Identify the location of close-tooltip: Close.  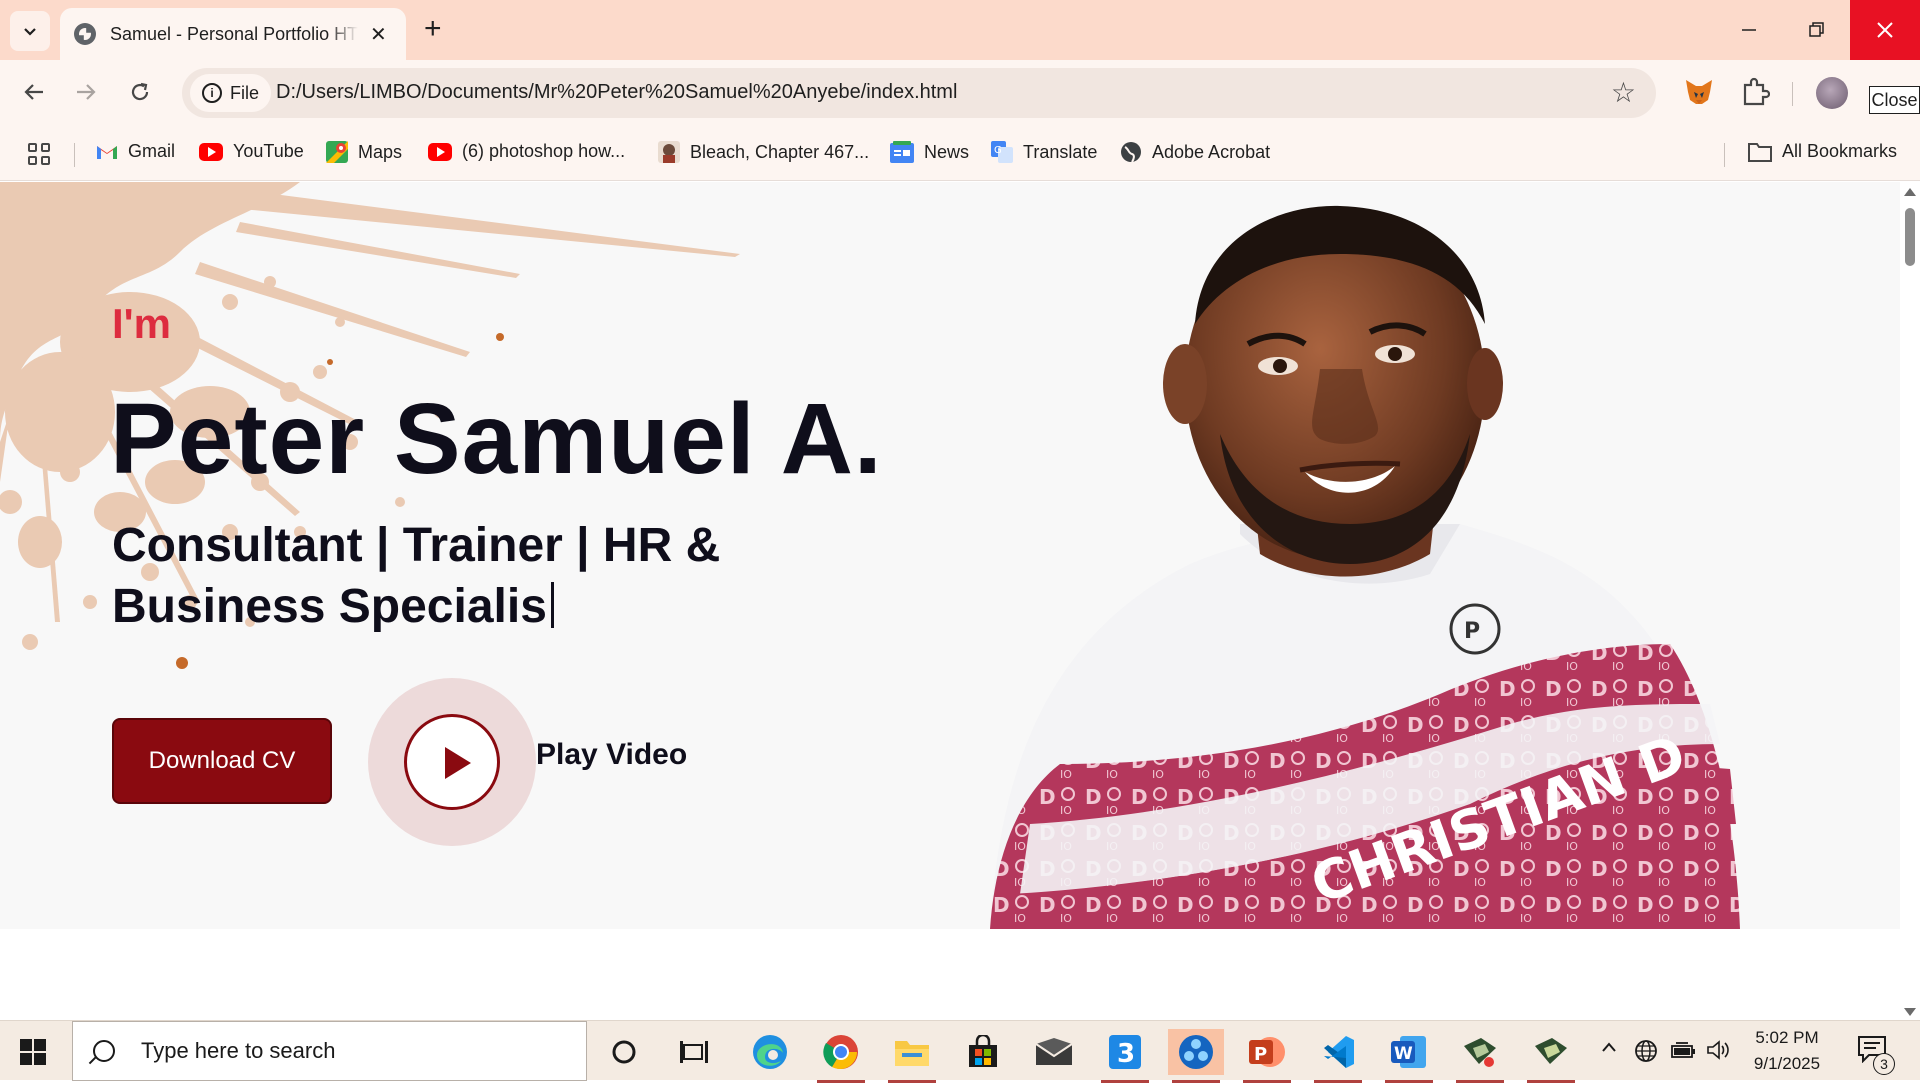
(1894, 100).